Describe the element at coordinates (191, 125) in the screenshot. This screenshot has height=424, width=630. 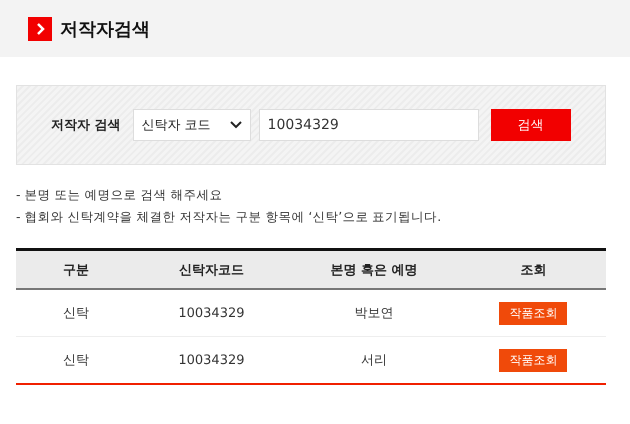
I see `search-type-select: 신탁자 코드` at that location.